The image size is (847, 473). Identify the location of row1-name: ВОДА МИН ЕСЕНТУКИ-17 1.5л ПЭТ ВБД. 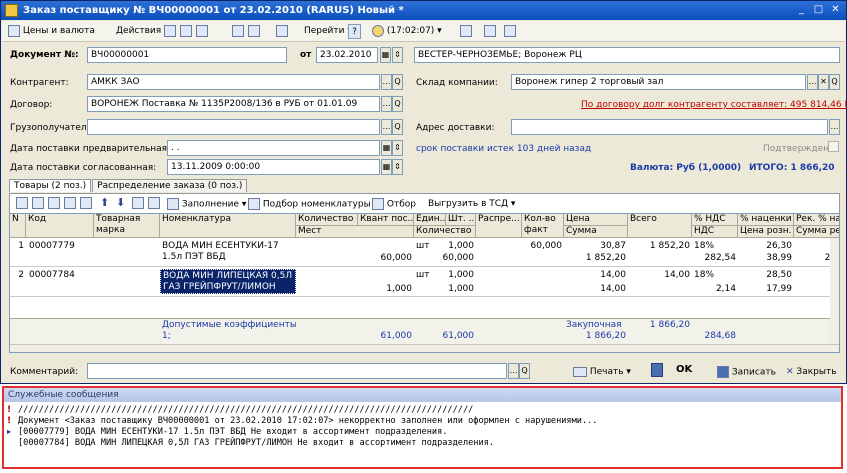
(228, 252).